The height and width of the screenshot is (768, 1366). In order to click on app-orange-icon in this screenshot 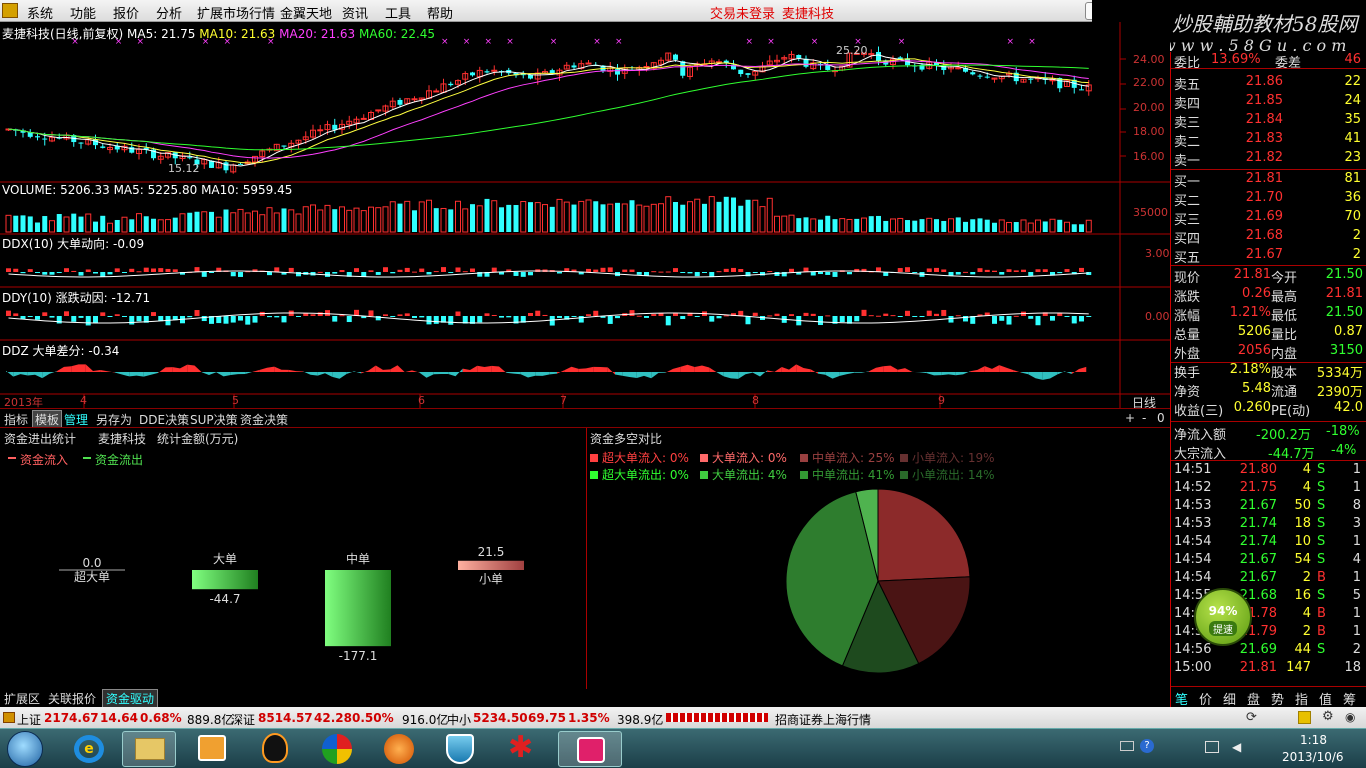, I will do `click(399, 749)`.